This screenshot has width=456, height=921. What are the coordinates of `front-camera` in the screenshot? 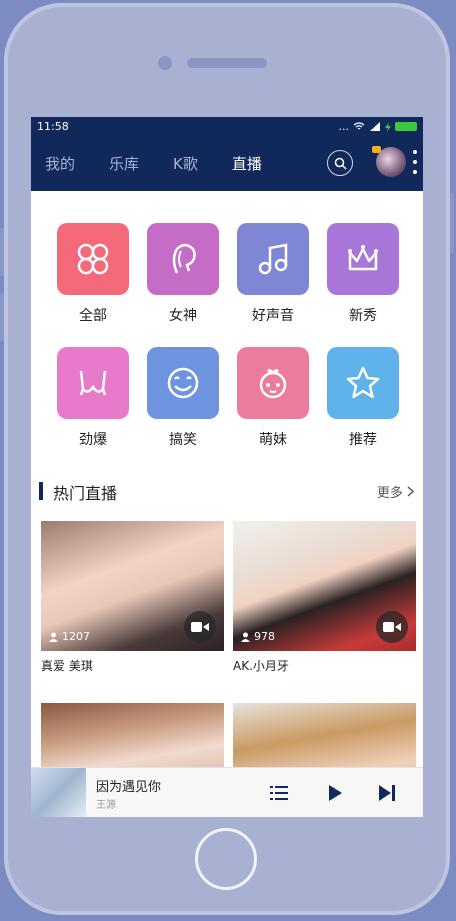 It's located at (165, 63).